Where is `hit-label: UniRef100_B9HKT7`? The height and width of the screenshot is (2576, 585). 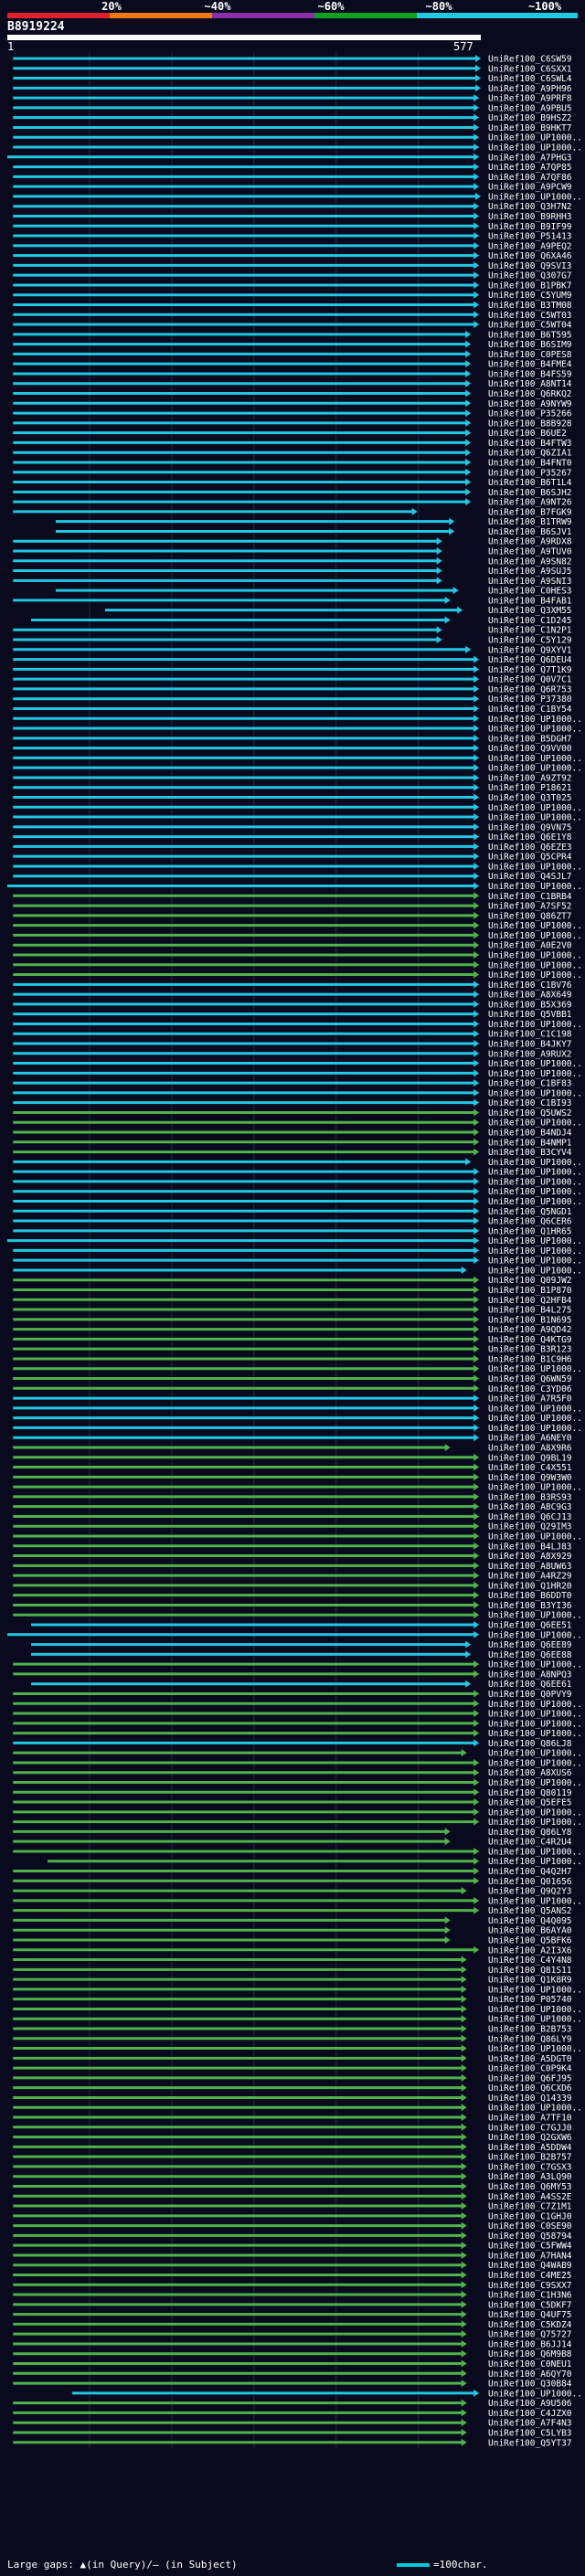
hit-label: UniRef100_B9HKT7 is located at coordinates (530, 128).